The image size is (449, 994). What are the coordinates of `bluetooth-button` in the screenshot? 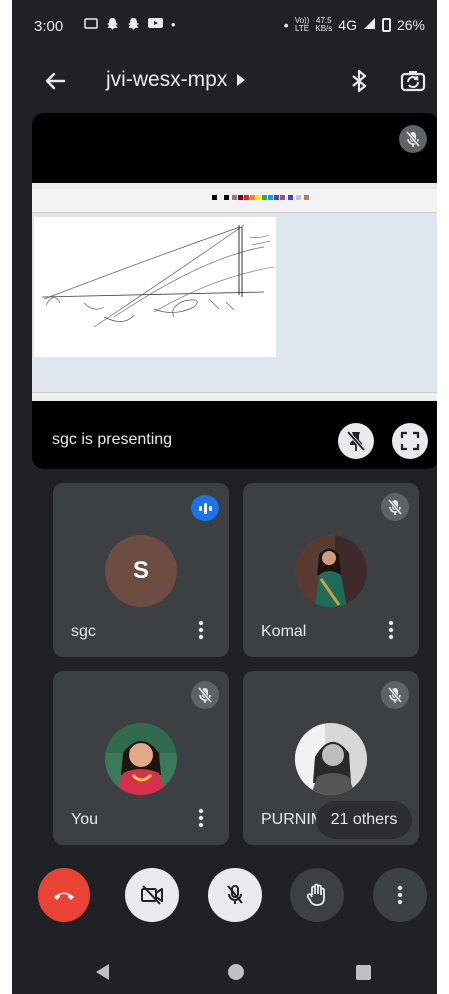 It's located at (359, 81).